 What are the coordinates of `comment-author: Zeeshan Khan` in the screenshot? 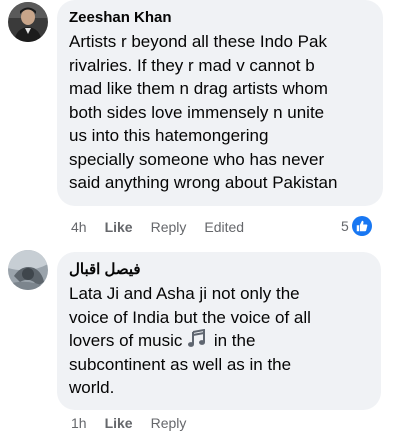 It's located at (220, 18).